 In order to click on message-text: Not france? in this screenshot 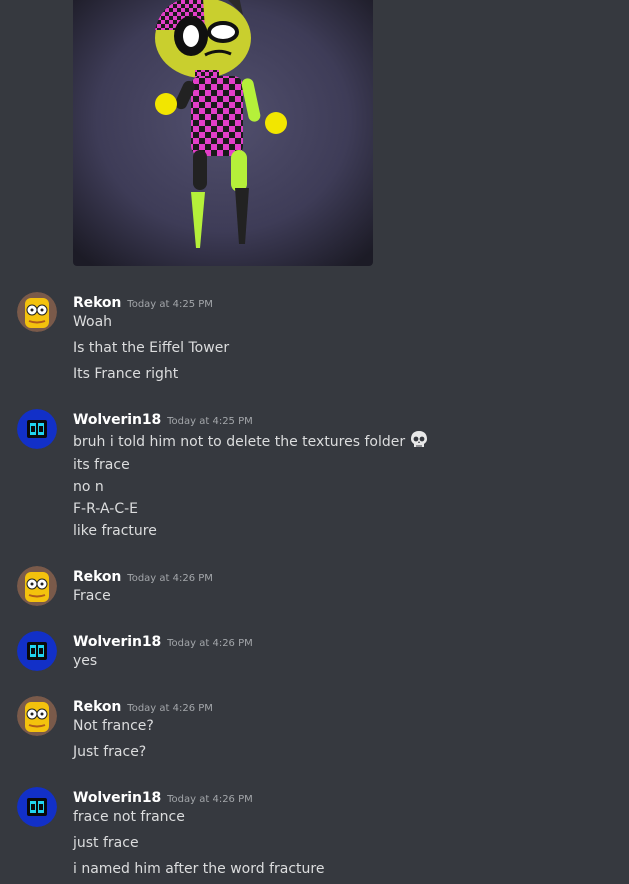, I will do `click(113, 726)`.